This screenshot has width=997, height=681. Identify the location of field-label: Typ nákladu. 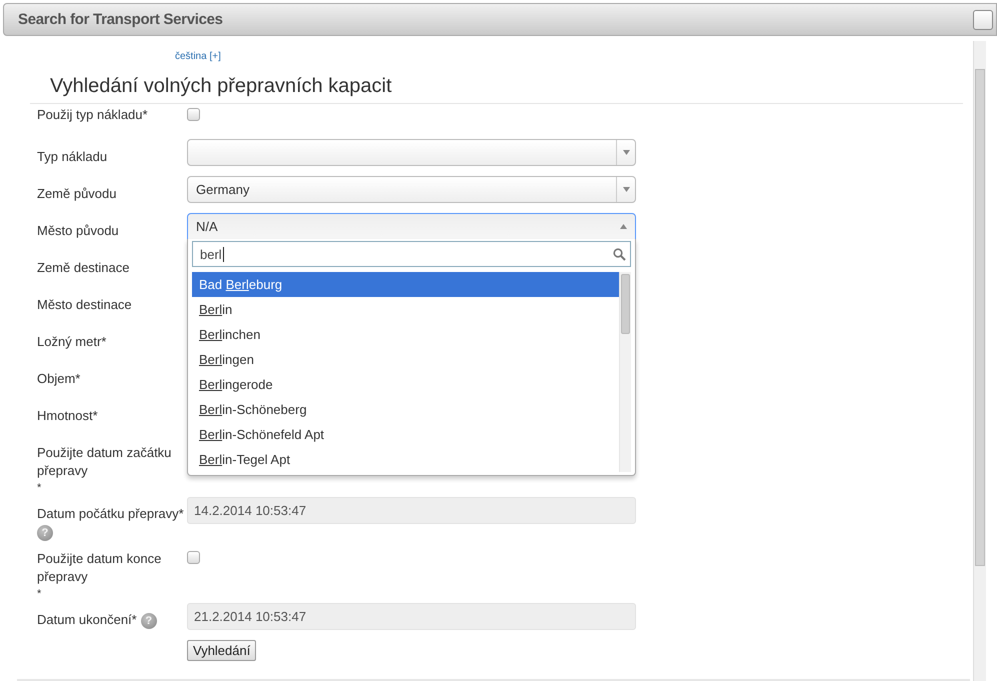
(72, 157).